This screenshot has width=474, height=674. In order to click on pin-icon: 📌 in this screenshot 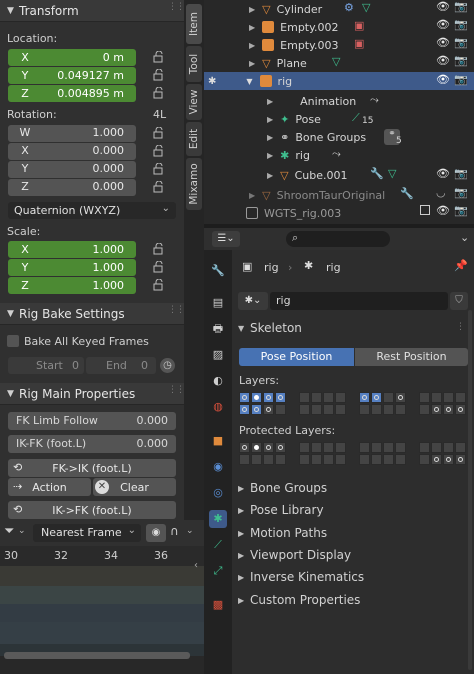, I will do `click(461, 265)`.